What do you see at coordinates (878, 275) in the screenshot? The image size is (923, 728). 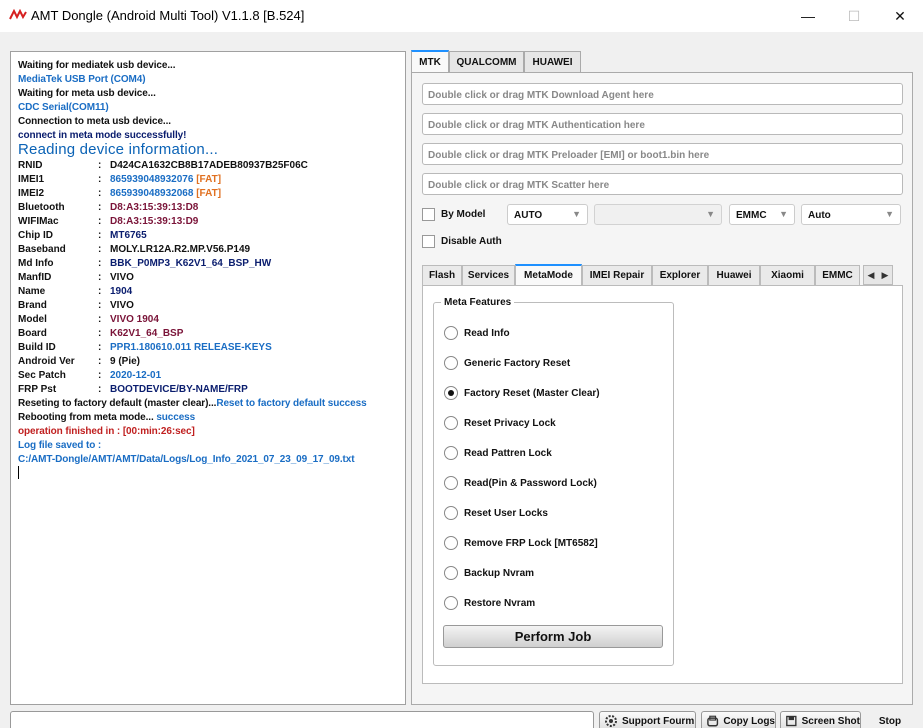 I see `tab-scroll-arrows: ◀ ▶` at bounding box center [878, 275].